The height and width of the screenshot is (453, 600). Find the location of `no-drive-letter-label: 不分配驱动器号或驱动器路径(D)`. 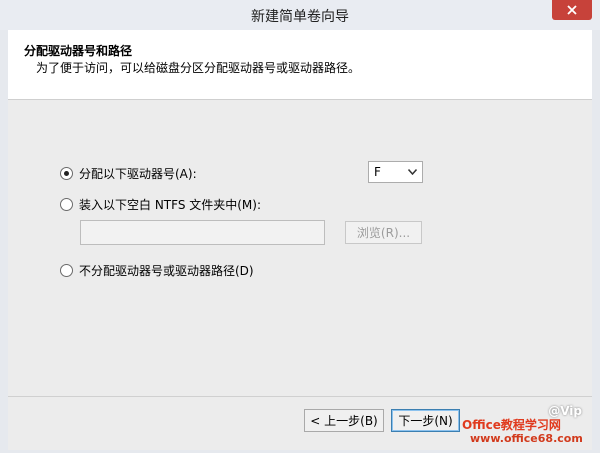

no-drive-letter-label: 不分配驱动器号或驱动器路径(D) is located at coordinates (166, 271).